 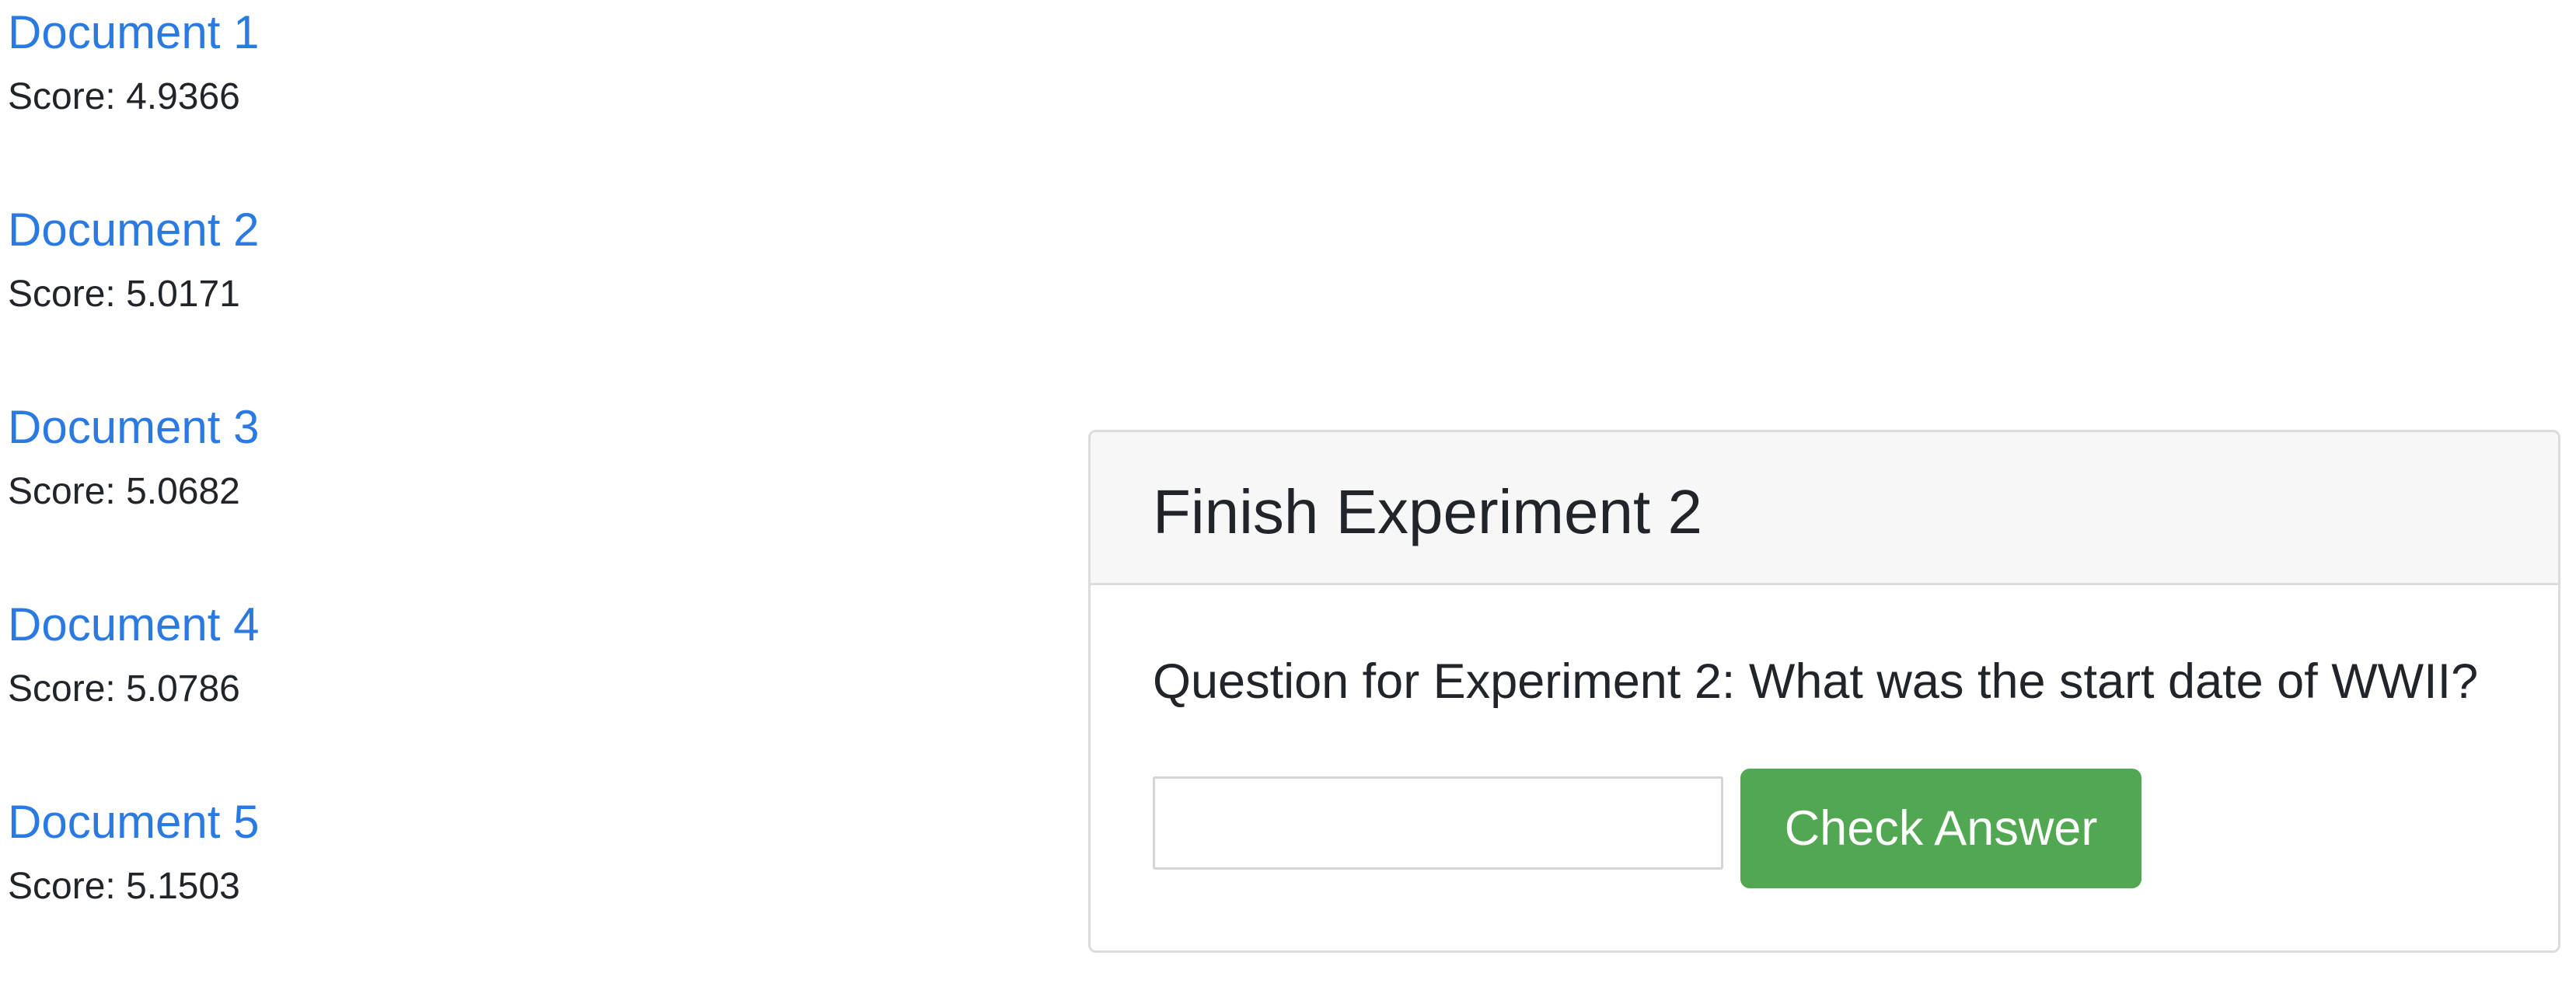 What do you see at coordinates (475, 98) in the screenshot?
I see `list-item: Document 1 Score: 4.9366` at bounding box center [475, 98].